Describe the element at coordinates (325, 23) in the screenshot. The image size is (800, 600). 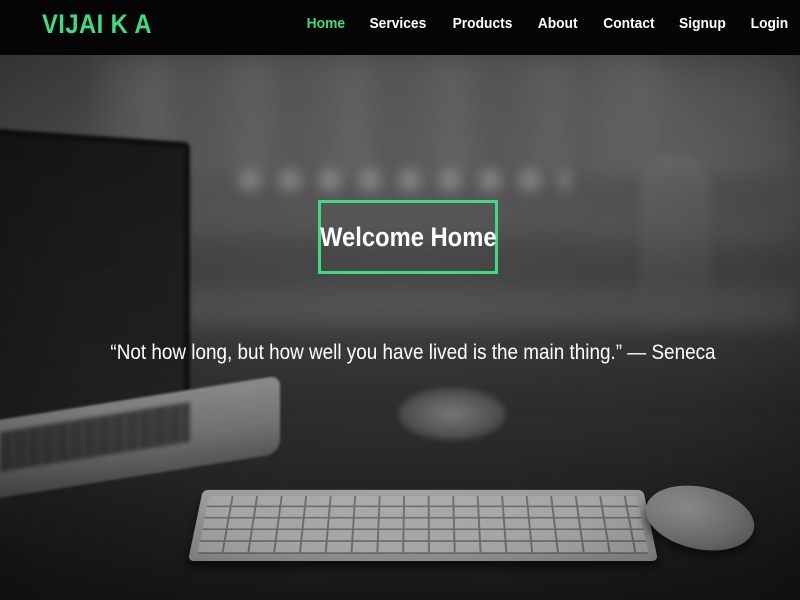
I see `nav-link-home: Home` at that location.